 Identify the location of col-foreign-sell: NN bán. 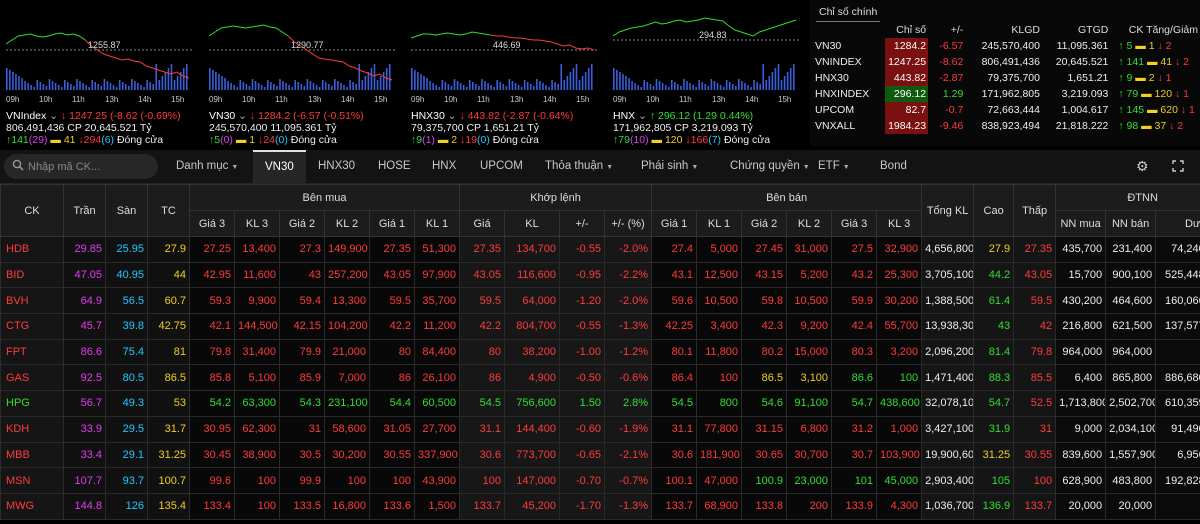
(1131, 223).